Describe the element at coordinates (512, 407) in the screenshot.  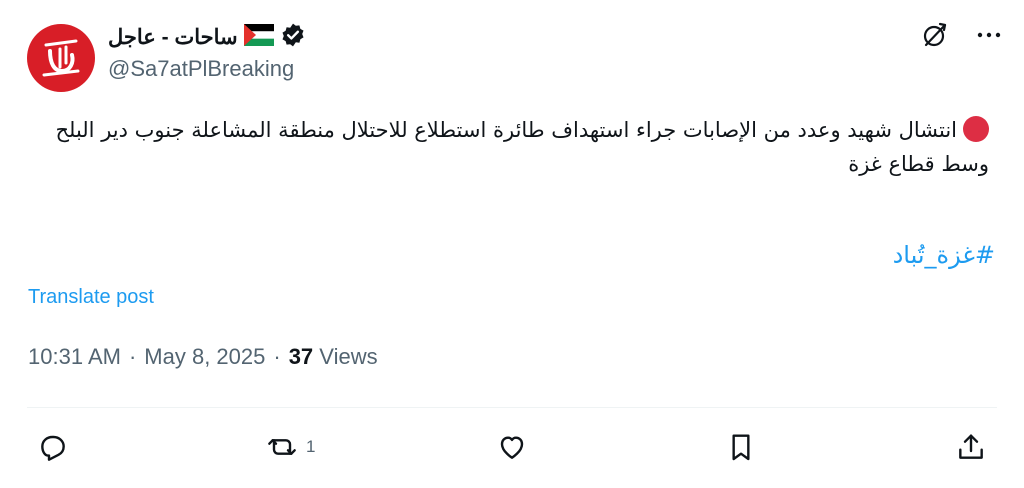
I see `divider` at that location.